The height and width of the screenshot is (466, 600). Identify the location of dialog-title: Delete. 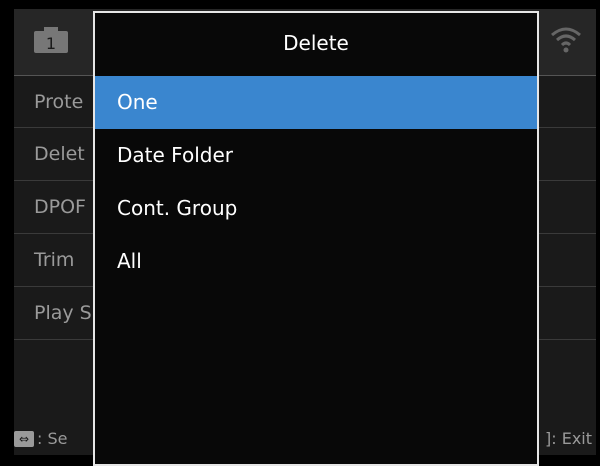
(316, 43).